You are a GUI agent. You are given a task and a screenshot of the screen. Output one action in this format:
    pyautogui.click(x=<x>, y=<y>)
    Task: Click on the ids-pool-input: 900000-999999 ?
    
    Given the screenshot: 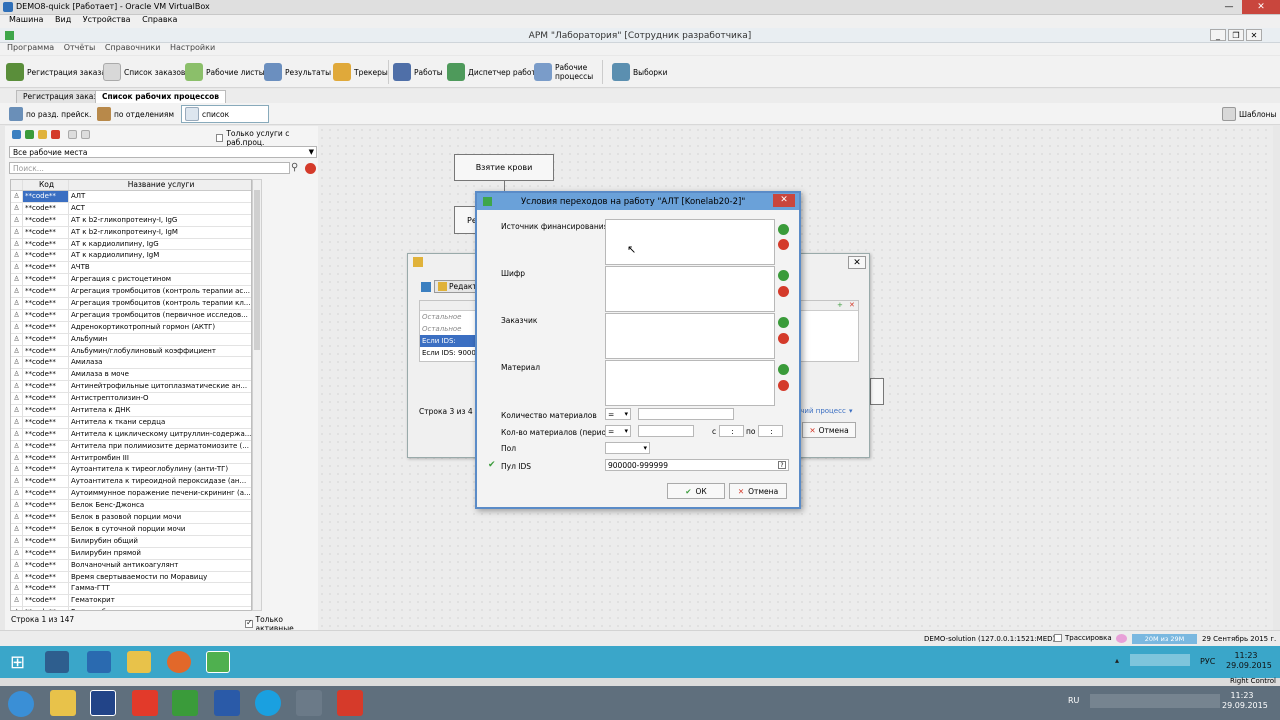 What is the action you would take?
    pyautogui.click(x=697, y=465)
    